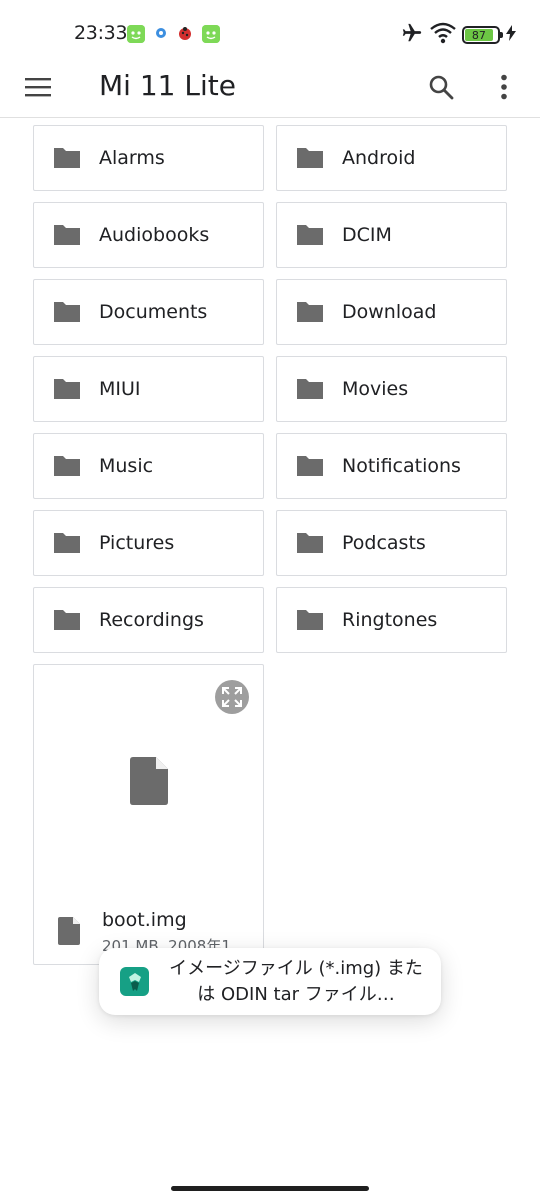  Describe the element at coordinates (270, 1188) in the screenshot. I see `home-indicator` at that location.